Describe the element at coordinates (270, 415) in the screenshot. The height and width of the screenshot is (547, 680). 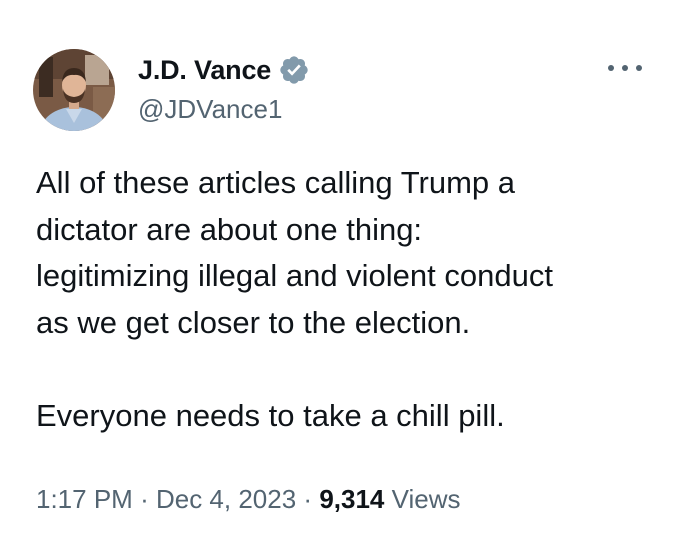
I see `tweet-paragraph: Everyone needs to take a chill pill.` at that location.